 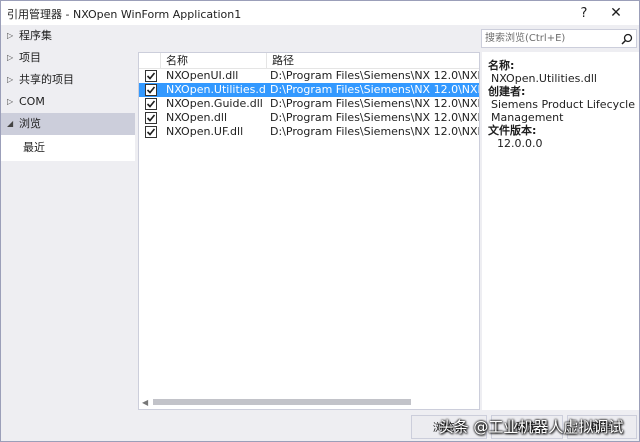 I want to click on window-title: 引用管理器 - NXOpen WinForm Application1, so click(x=124, y=14).